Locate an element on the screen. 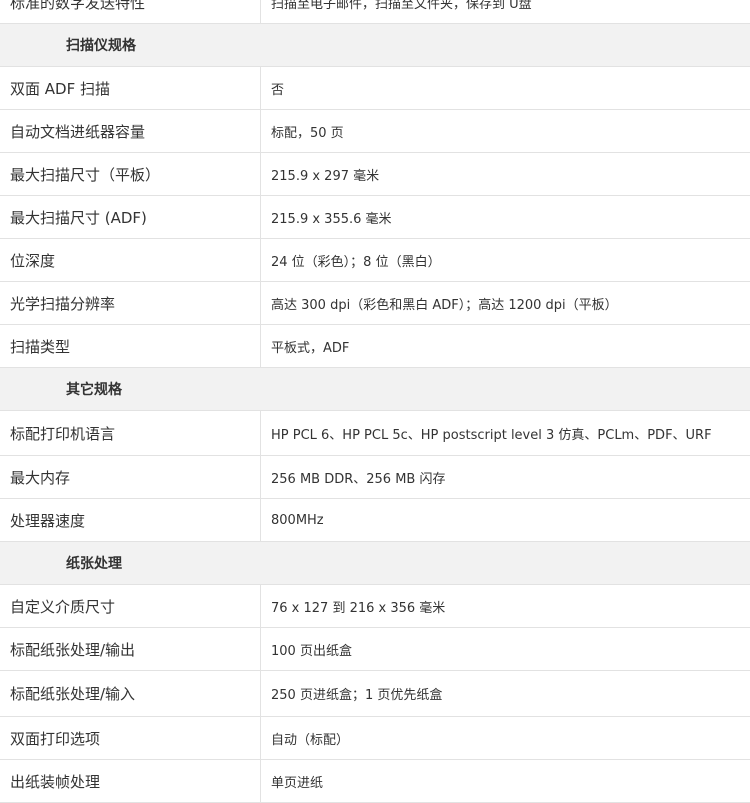 The image size is (750, 803). spec-label: 双面 ADF 扫描 is located at coordinates (130, 88).